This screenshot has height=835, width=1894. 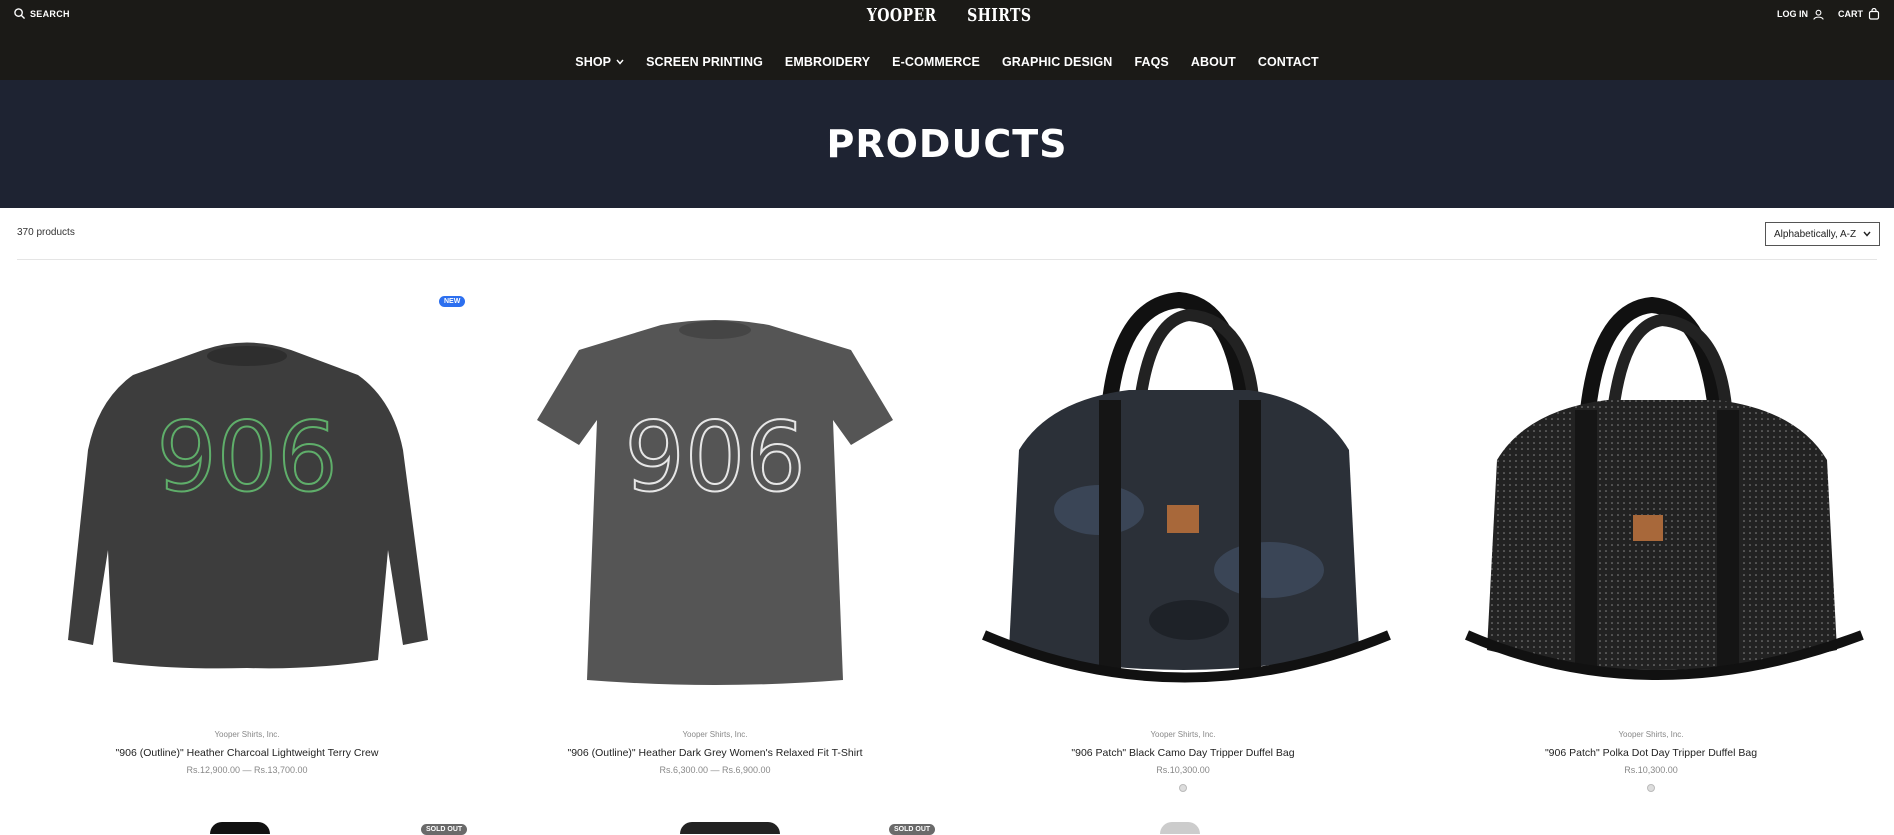 I want to click on nav-item-e-commerce: E-COMMERCE, so click(x=936, y=62).